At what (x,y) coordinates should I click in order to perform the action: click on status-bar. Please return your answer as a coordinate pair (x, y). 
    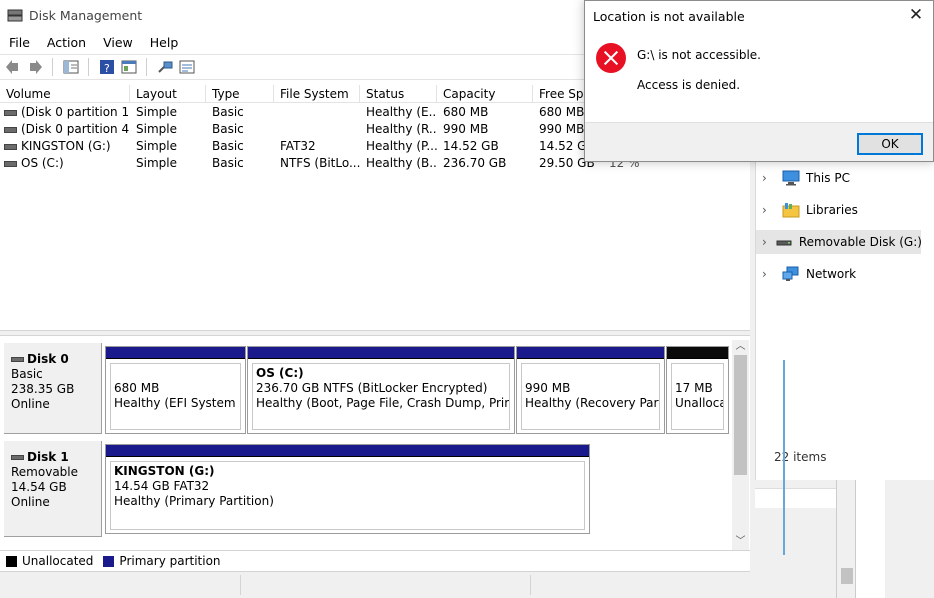
    Looking at the image, I should click on (375, 584).